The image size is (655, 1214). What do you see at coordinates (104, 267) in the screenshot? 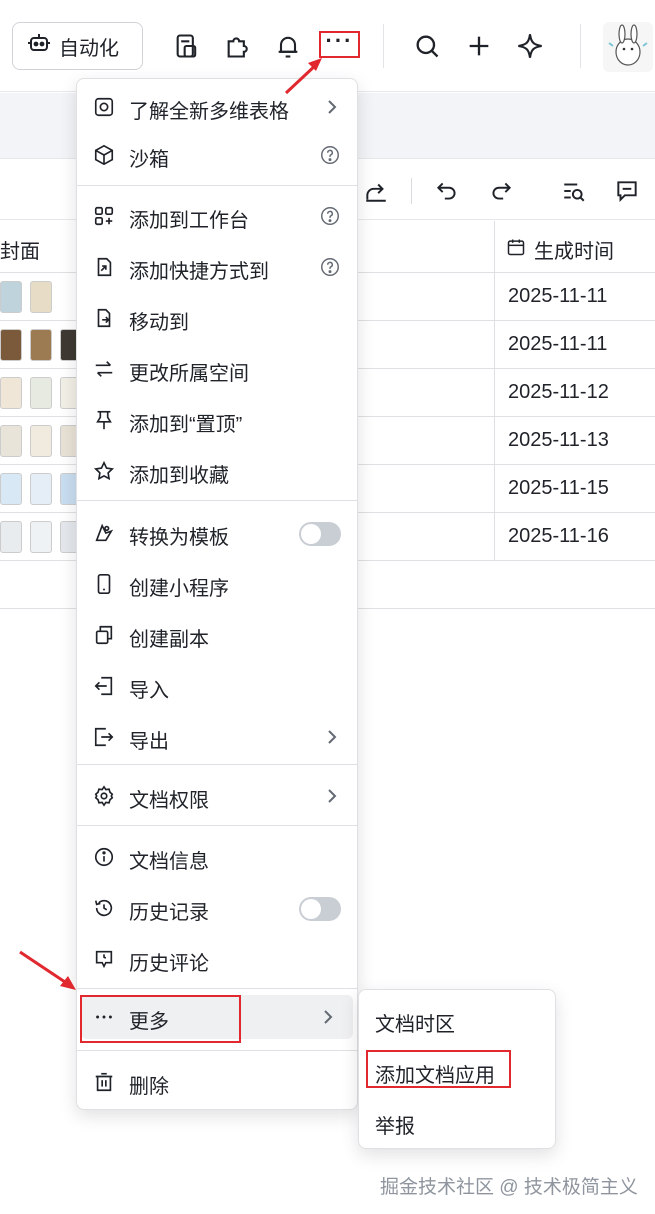
I see `shortcut-icon` at bounding box center [104, 267].